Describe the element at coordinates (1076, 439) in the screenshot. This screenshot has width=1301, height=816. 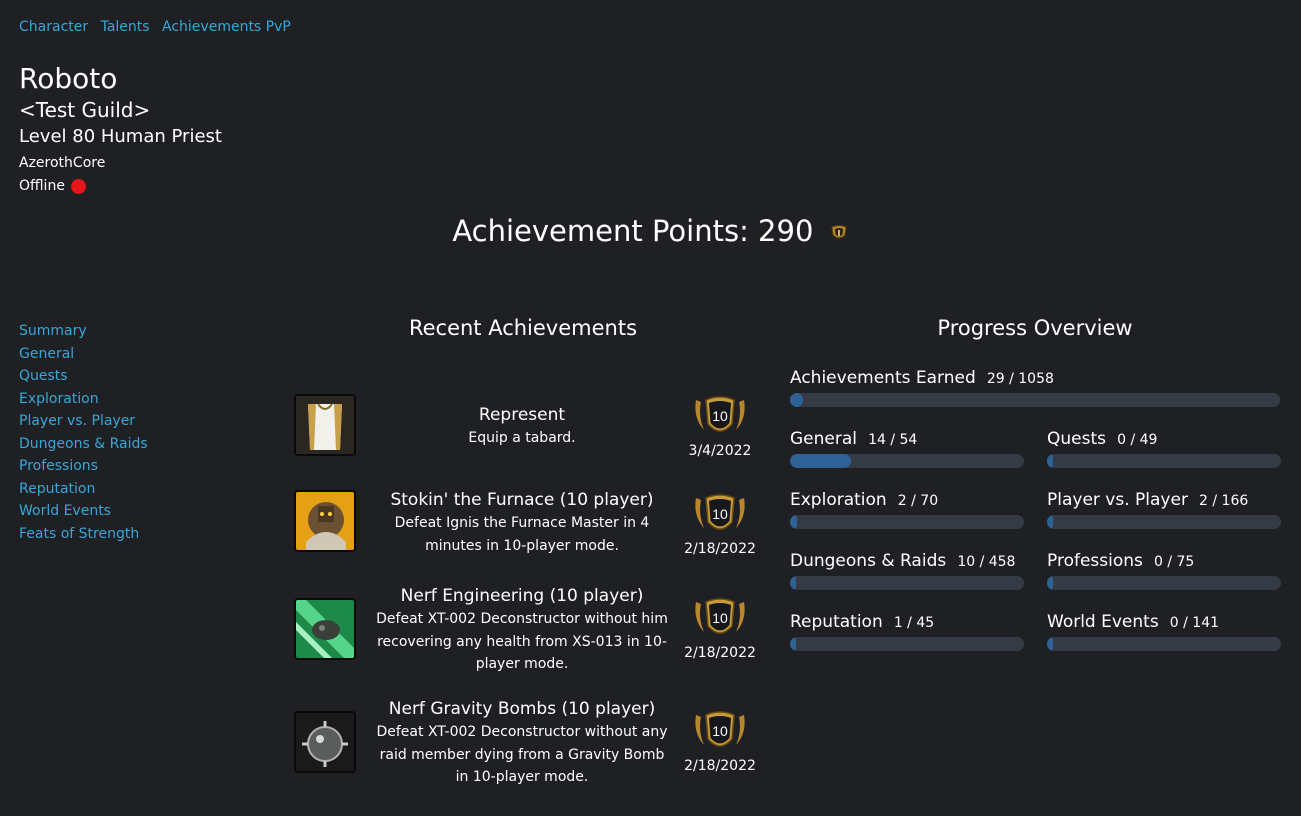
I see `progress-label: Quests` at that location.